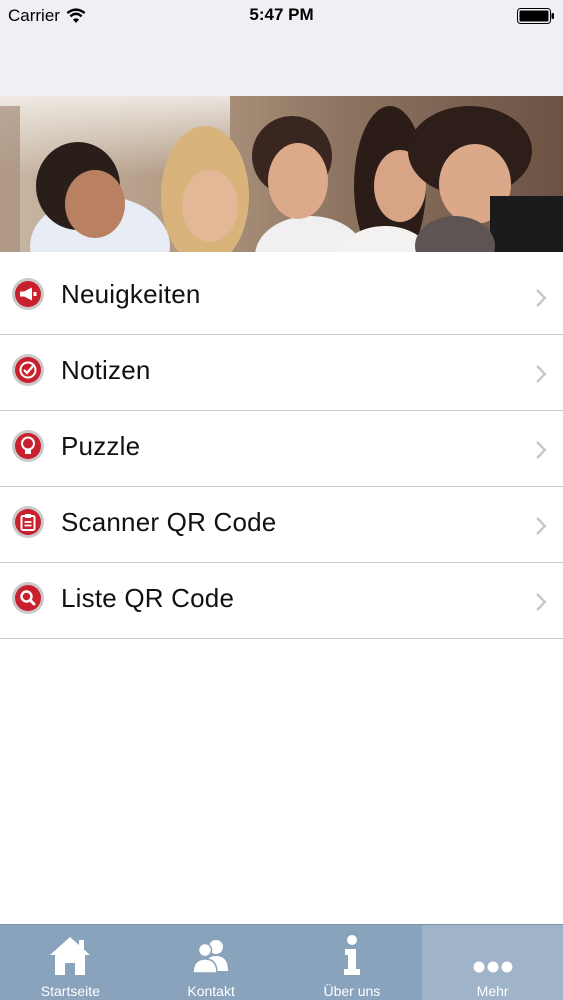 Image resolution: width=563 pixels, height=1000 pixels. I want to click on menu-item-label: Liste QR Code, so click(148, 598).